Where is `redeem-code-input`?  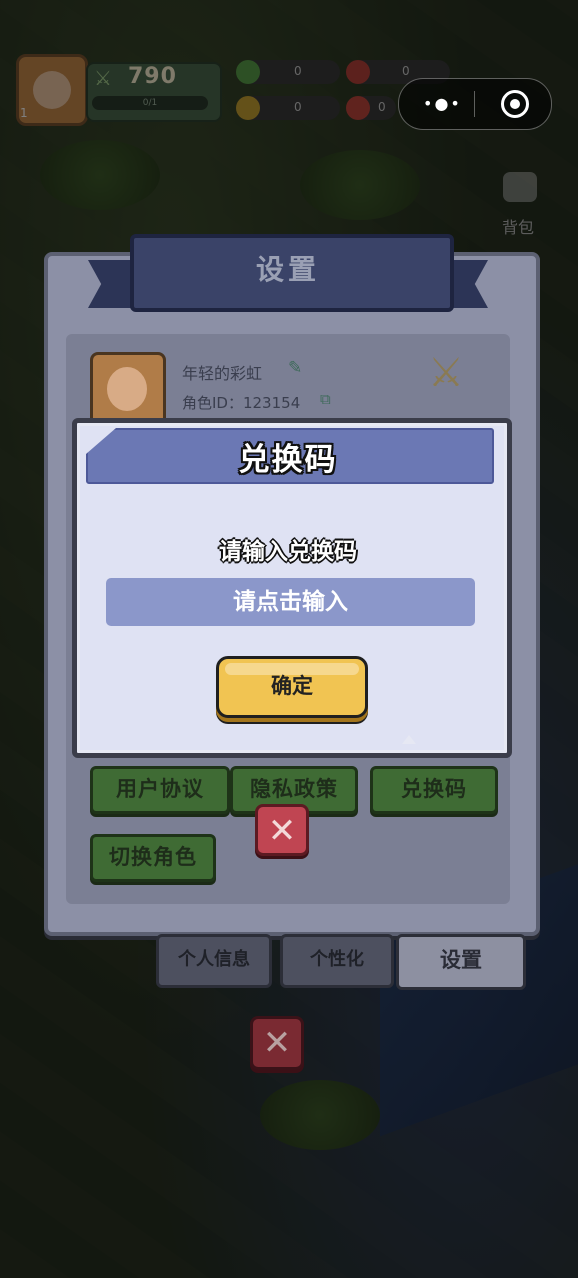 redeem-code-input is located at coordinates (290, 602).